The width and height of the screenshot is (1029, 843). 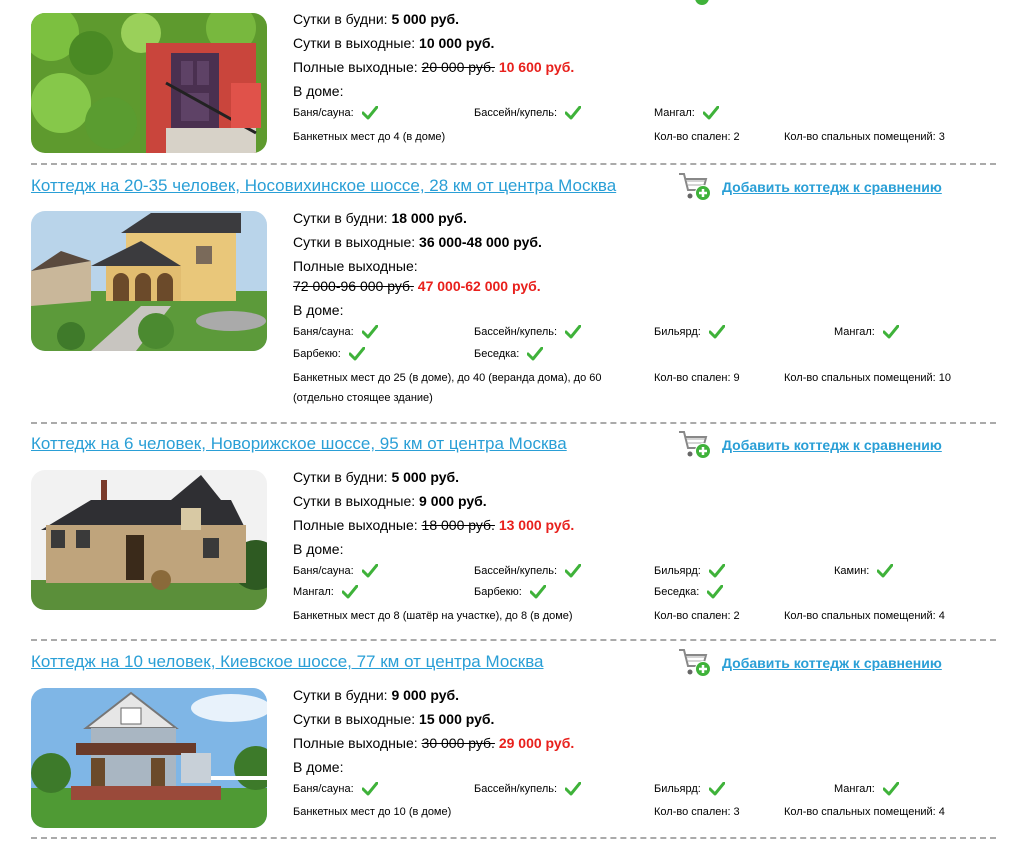 What do you see at coordinates (380, 218) in the screenshot?
I see `price-weekday: Сутки в будни: 18 000 руб.` at bounding box center [380, 218].